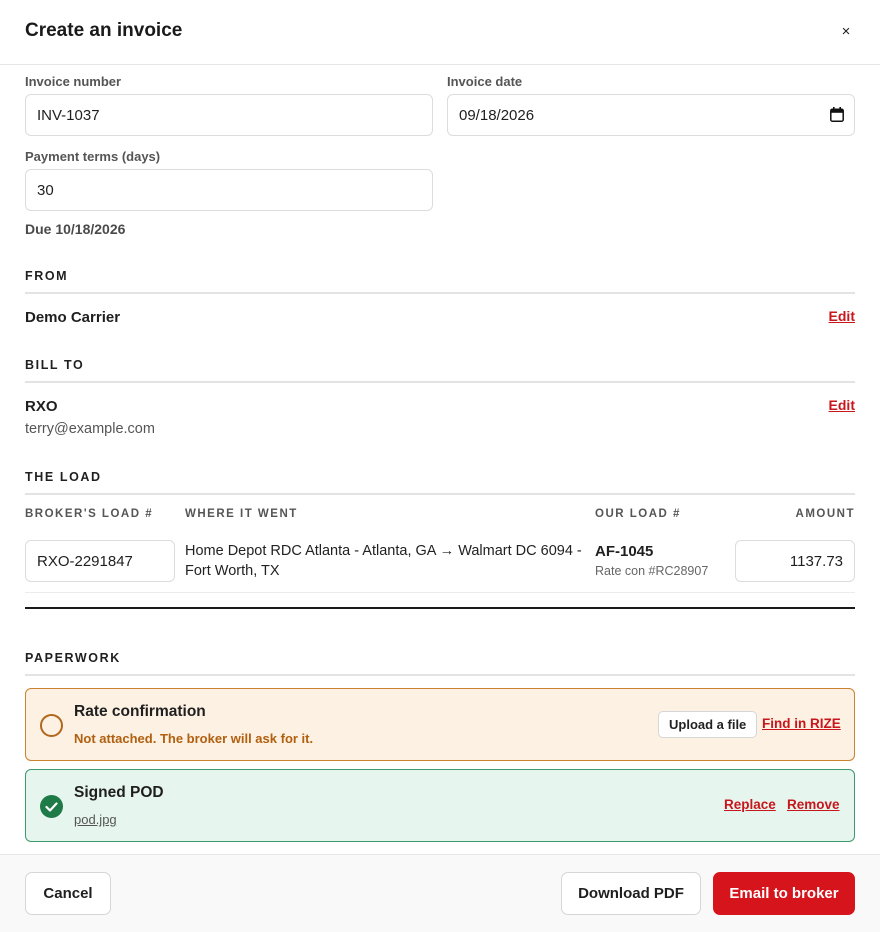 The width and height of the screenshot is (880, 932). I want to click on paperwork-section-title: PAPERWORK, so click(73, 658).